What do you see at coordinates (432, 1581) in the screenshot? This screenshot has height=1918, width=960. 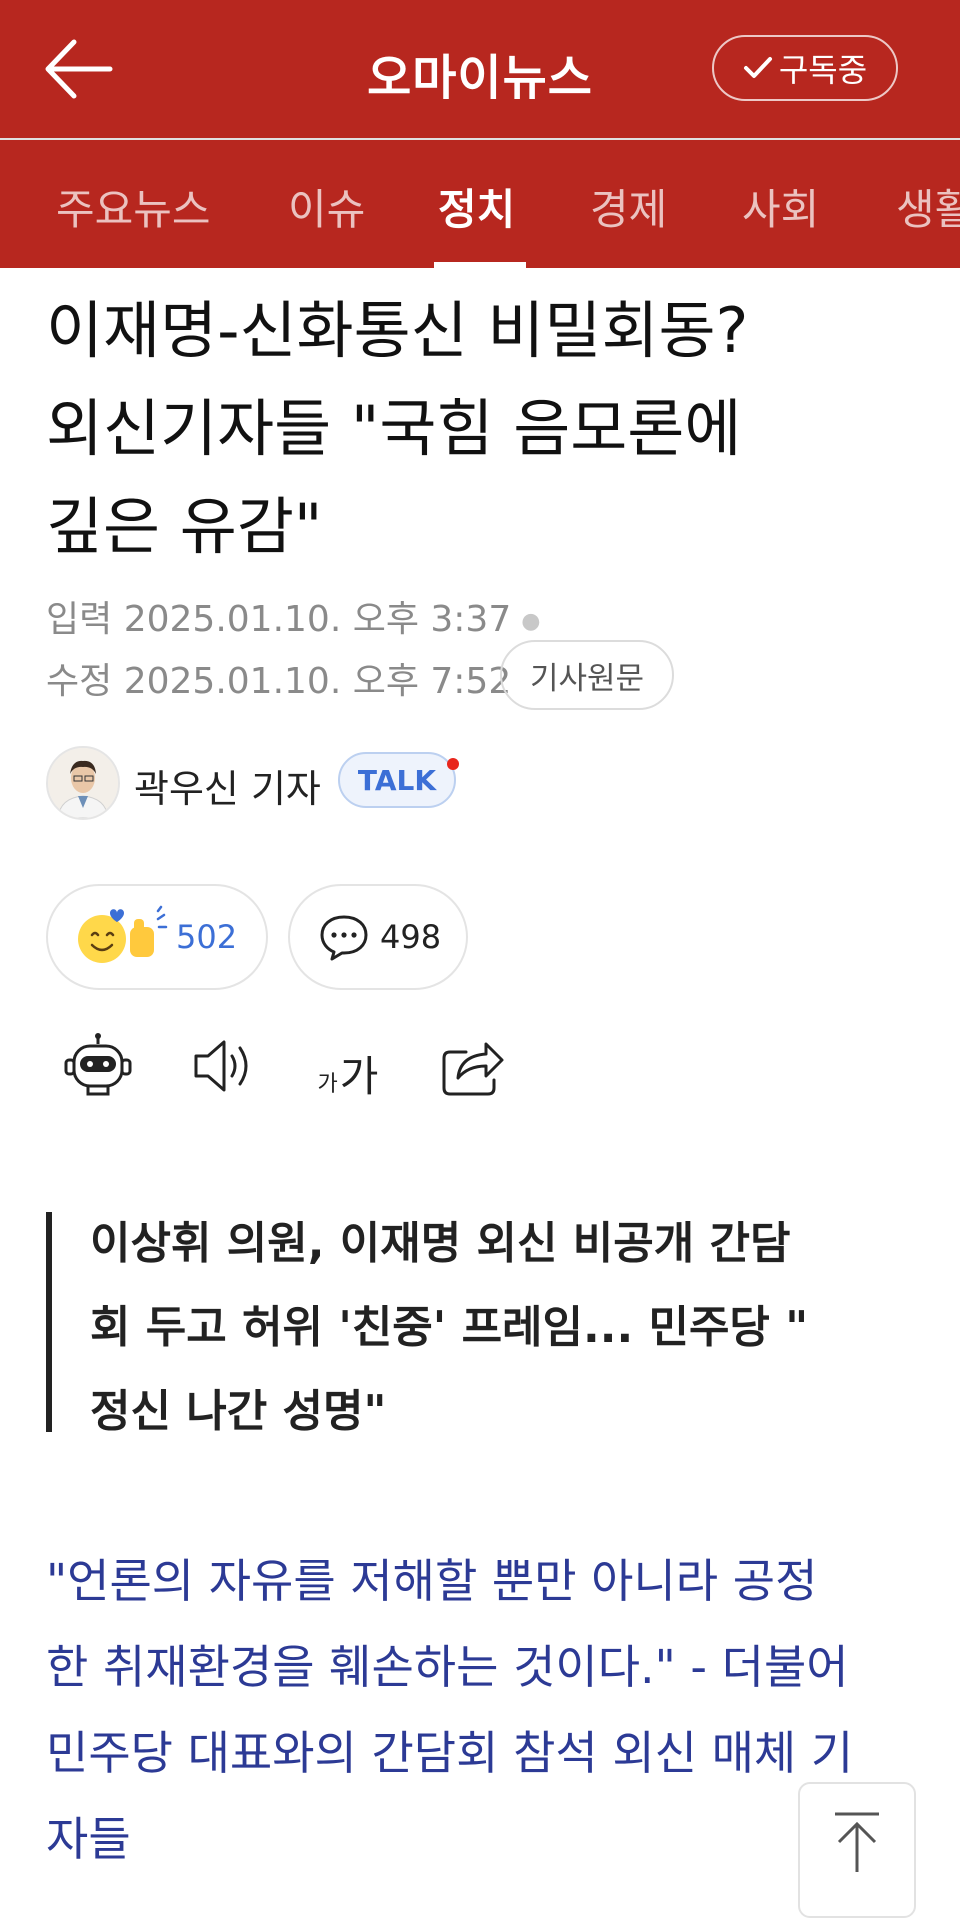 I see `lead-line: "언론의 자유를 저해할 뿐만 아니라 공정` at bounding box center [432, 1581].